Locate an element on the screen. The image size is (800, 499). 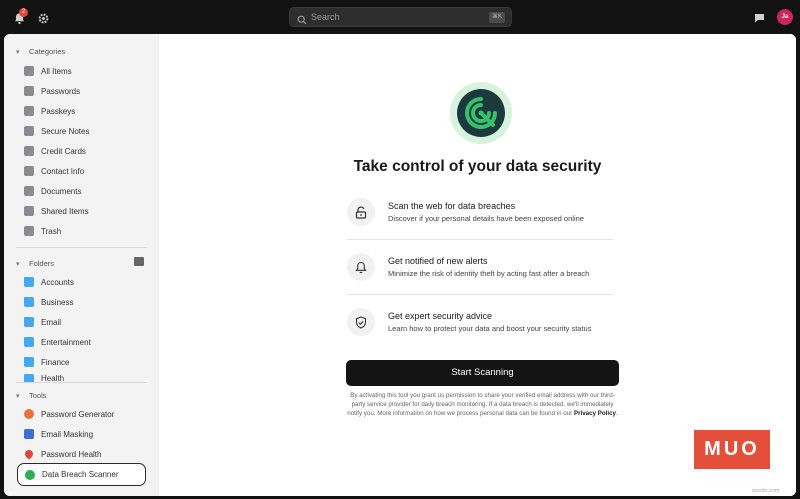
gear-icon is located at coordinates (43, 18).